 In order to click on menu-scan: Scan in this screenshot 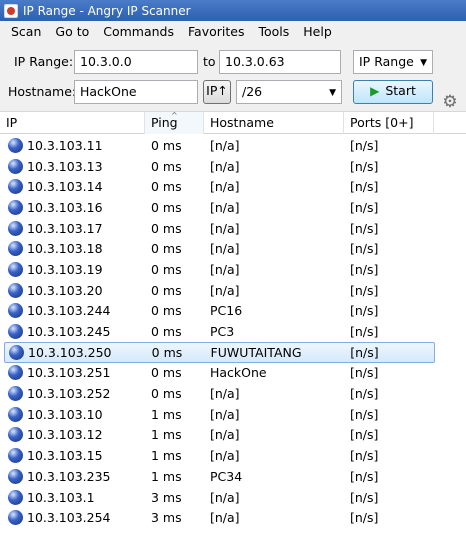, I will do `click(26, 31)`.